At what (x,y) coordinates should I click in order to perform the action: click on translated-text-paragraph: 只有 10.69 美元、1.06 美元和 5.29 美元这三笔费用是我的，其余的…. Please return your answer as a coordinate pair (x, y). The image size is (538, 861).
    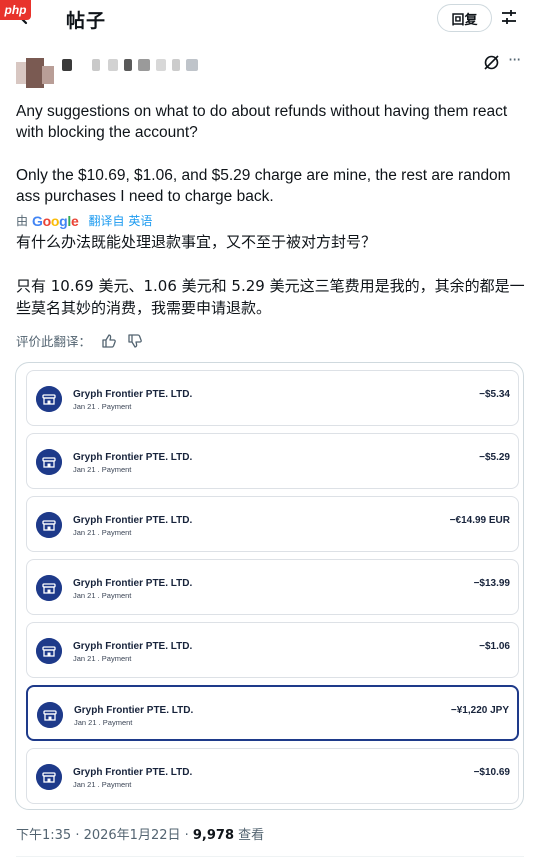
    Looking at the image, I should click on (270, 297).